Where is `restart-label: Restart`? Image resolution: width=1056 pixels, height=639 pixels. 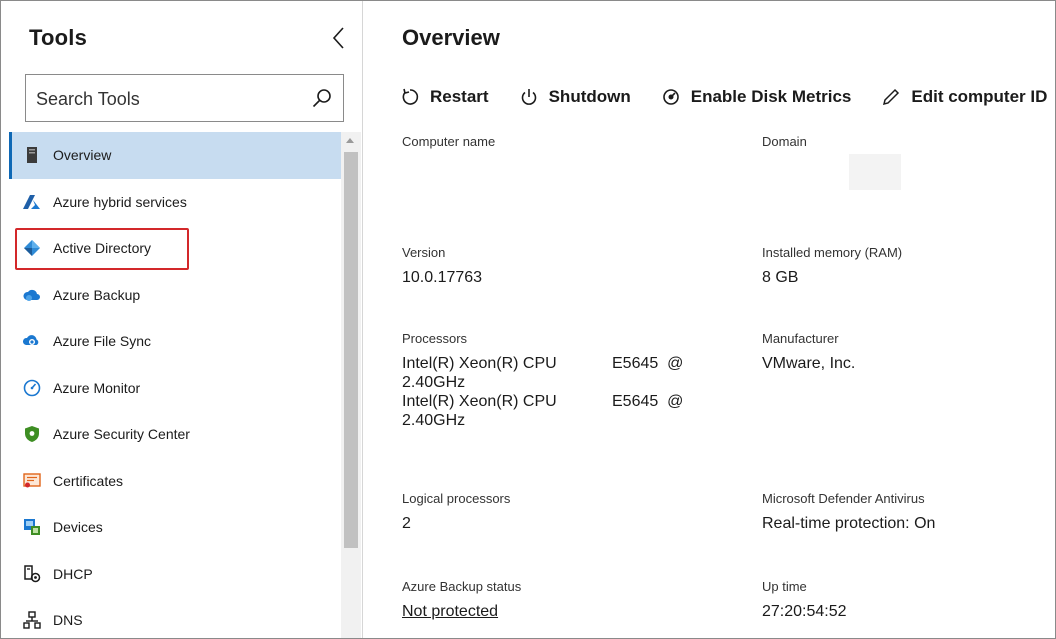 restart-label: Restart is located at coordinates (459, 96).